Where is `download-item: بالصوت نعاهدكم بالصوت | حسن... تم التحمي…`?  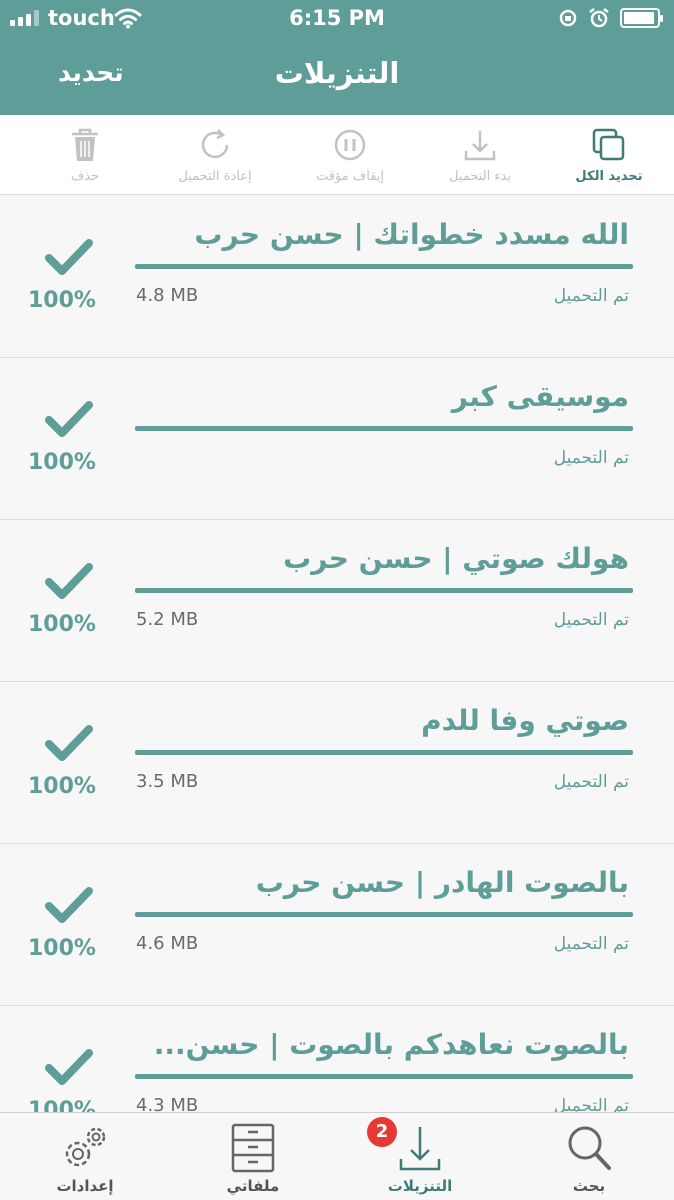 download-item: بالصوت نعاهدكم بالصوت | حسن... تم التحمي… is located at coordinates (337, 1059).